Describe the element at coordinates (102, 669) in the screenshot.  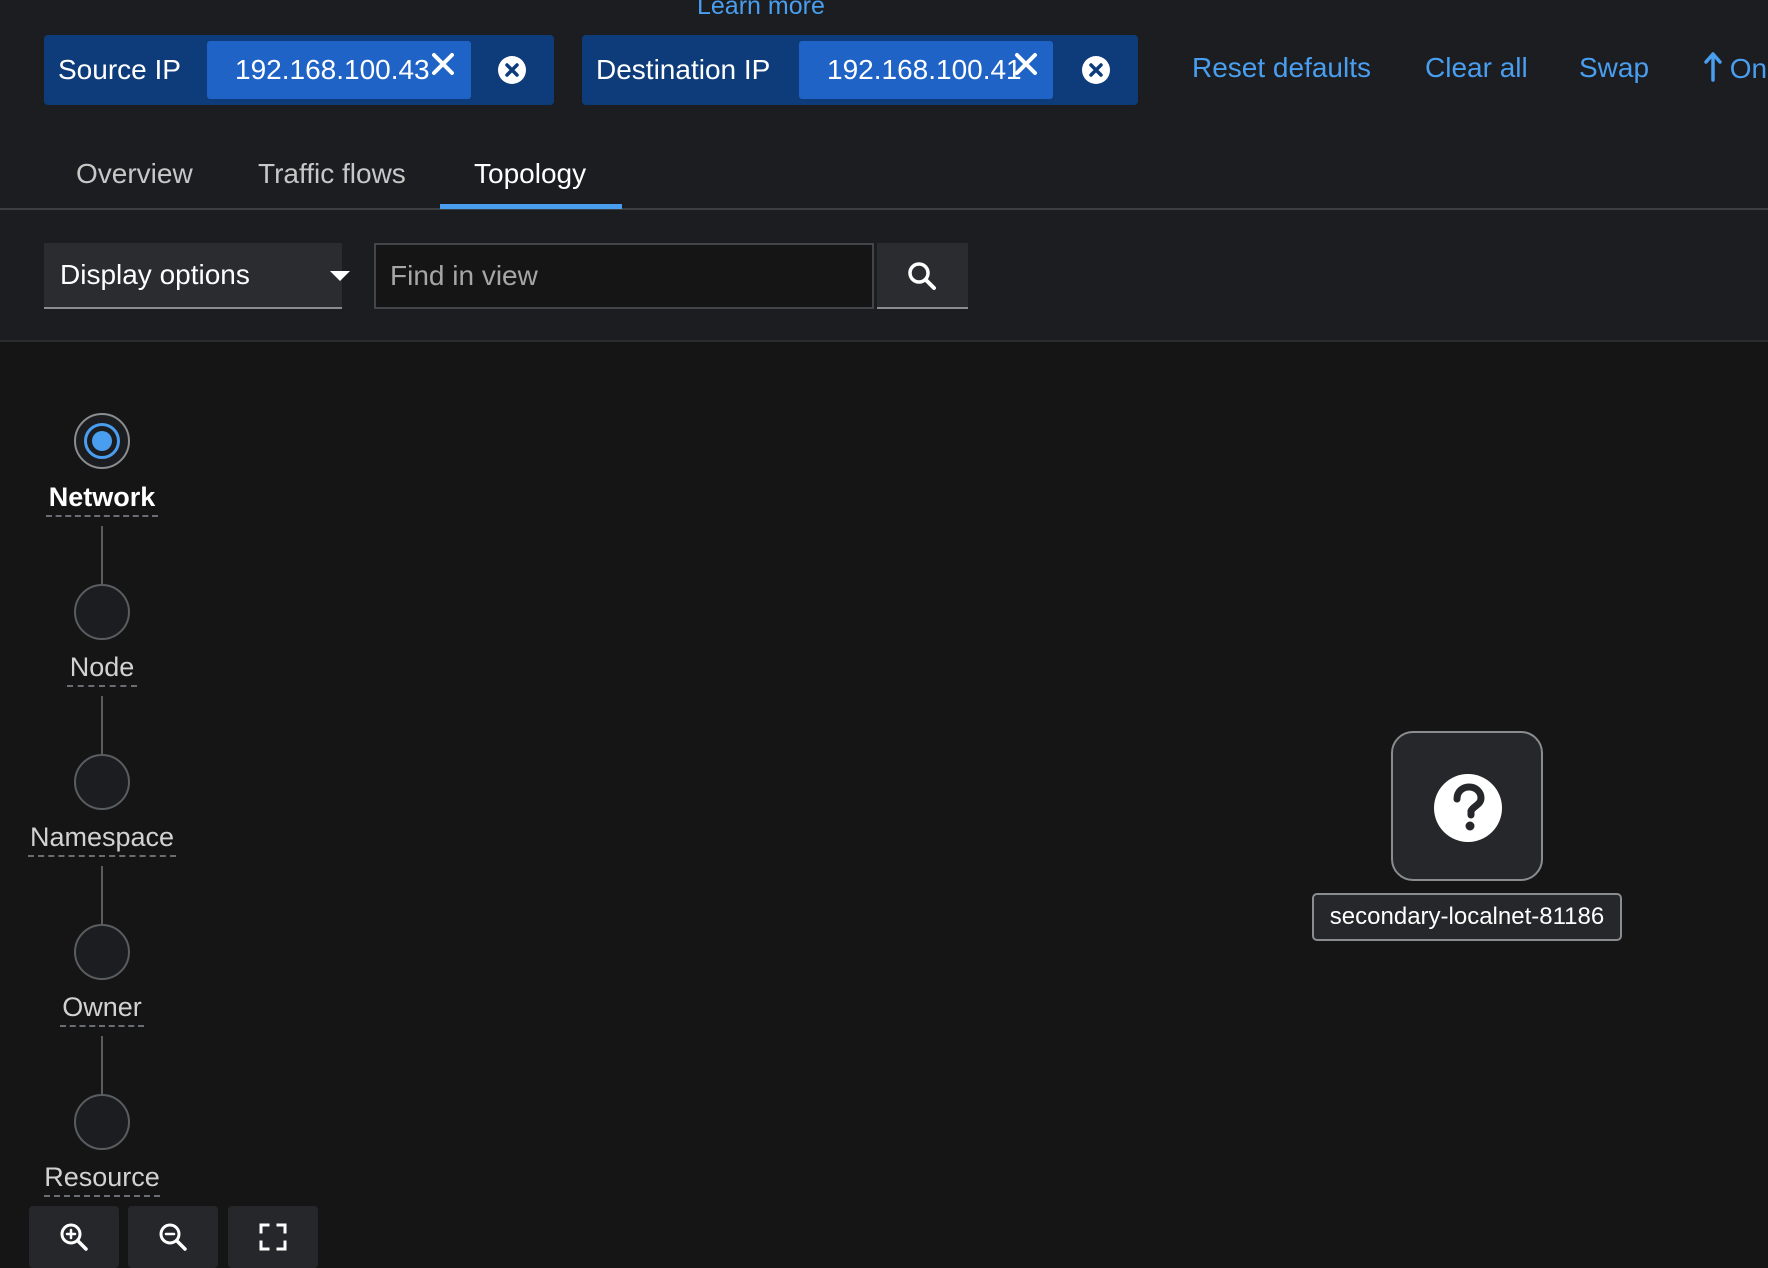
I see `scope-label-node: Node` at that location.